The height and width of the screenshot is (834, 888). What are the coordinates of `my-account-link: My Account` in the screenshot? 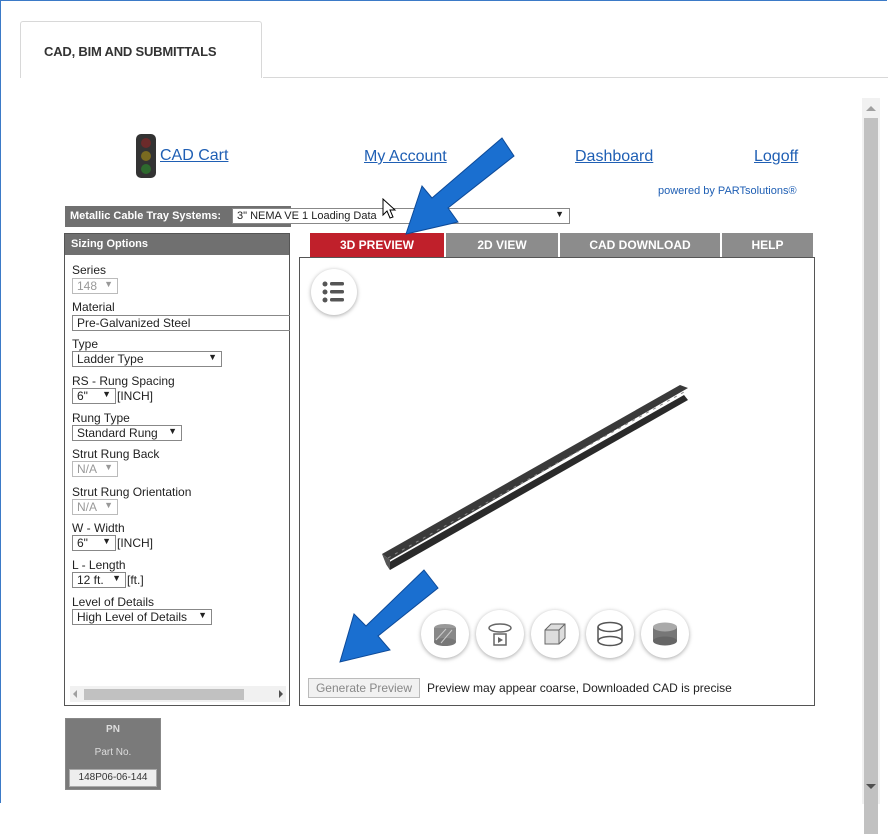 It's located at (405, 157).